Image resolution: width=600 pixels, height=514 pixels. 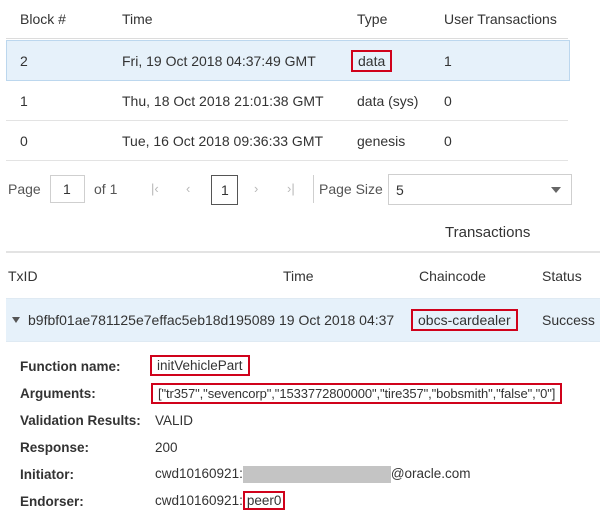 I want to click on endorser-peer: peer0, so click(x=264, y=500).